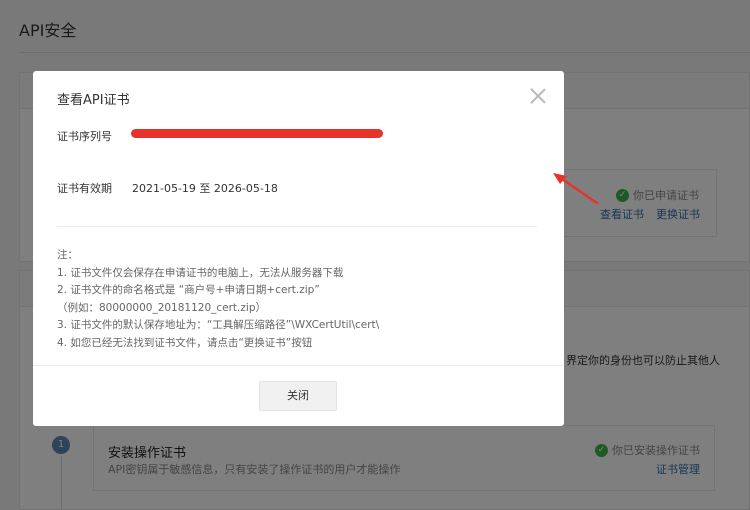 Image resolution: width=750 pixels, height=510 pixels. I want to click on note-line: 1. 证书文件仅会保存在申请证书的电脑上，无法从服务器下载, so click(200, 272).